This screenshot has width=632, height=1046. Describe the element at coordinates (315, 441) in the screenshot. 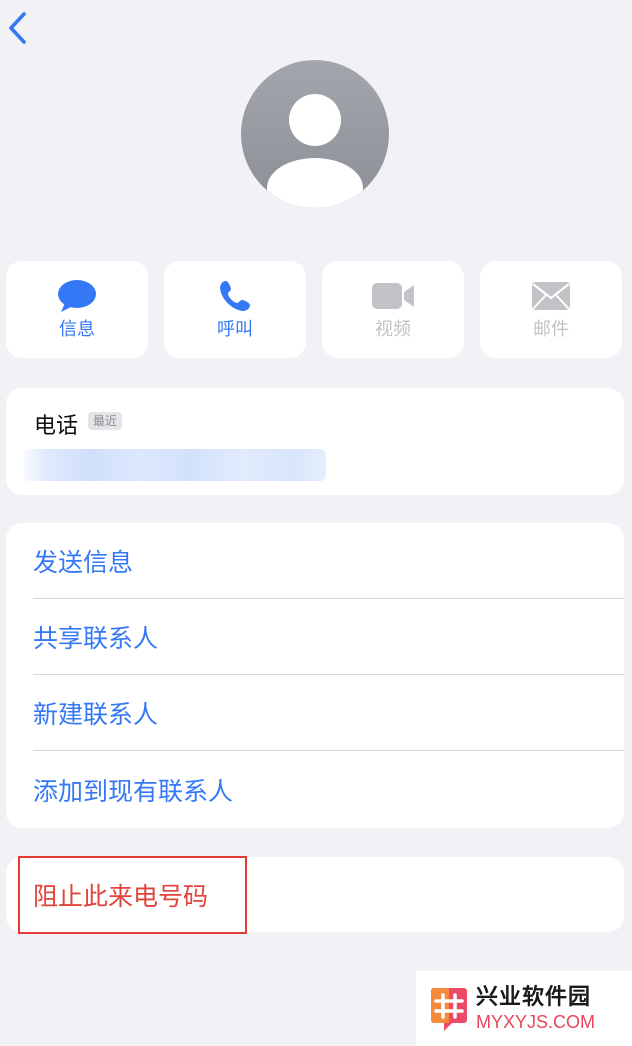

I see `phone-number-card: 电话 最近` at that location.